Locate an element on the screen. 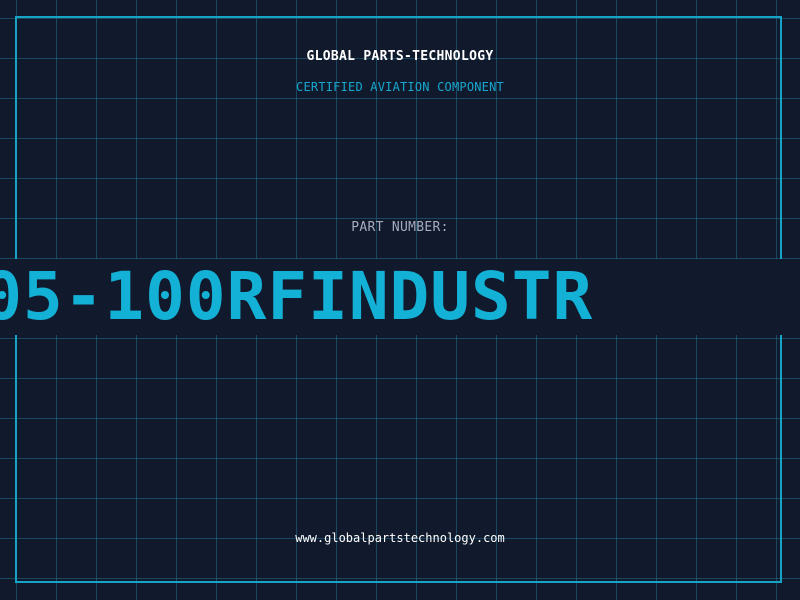  brand-name: GLOBAL PARTS-TECHNOLOGY is located at coordinates (400, 56).